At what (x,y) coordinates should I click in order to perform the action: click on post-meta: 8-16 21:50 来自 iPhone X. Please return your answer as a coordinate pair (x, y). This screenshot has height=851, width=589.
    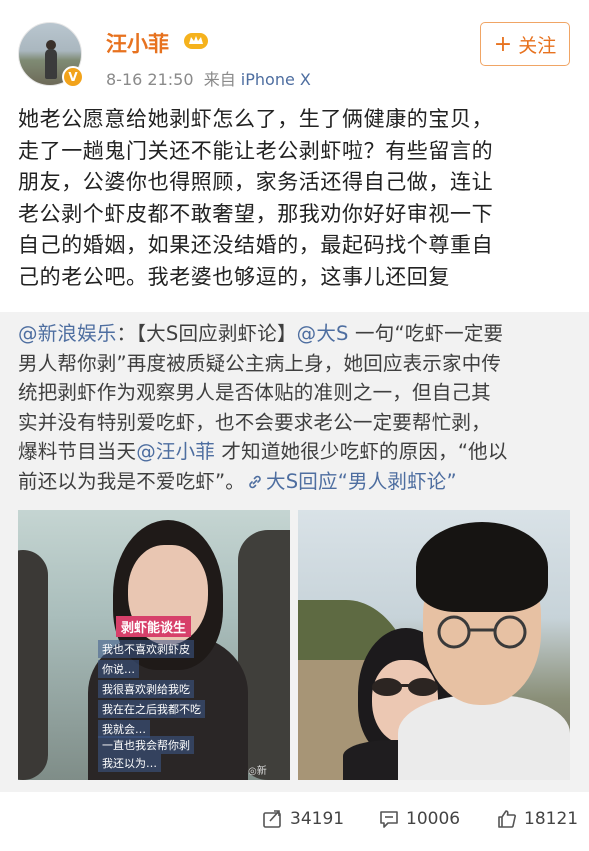
    Looking at the image, I should click on (208, 78).